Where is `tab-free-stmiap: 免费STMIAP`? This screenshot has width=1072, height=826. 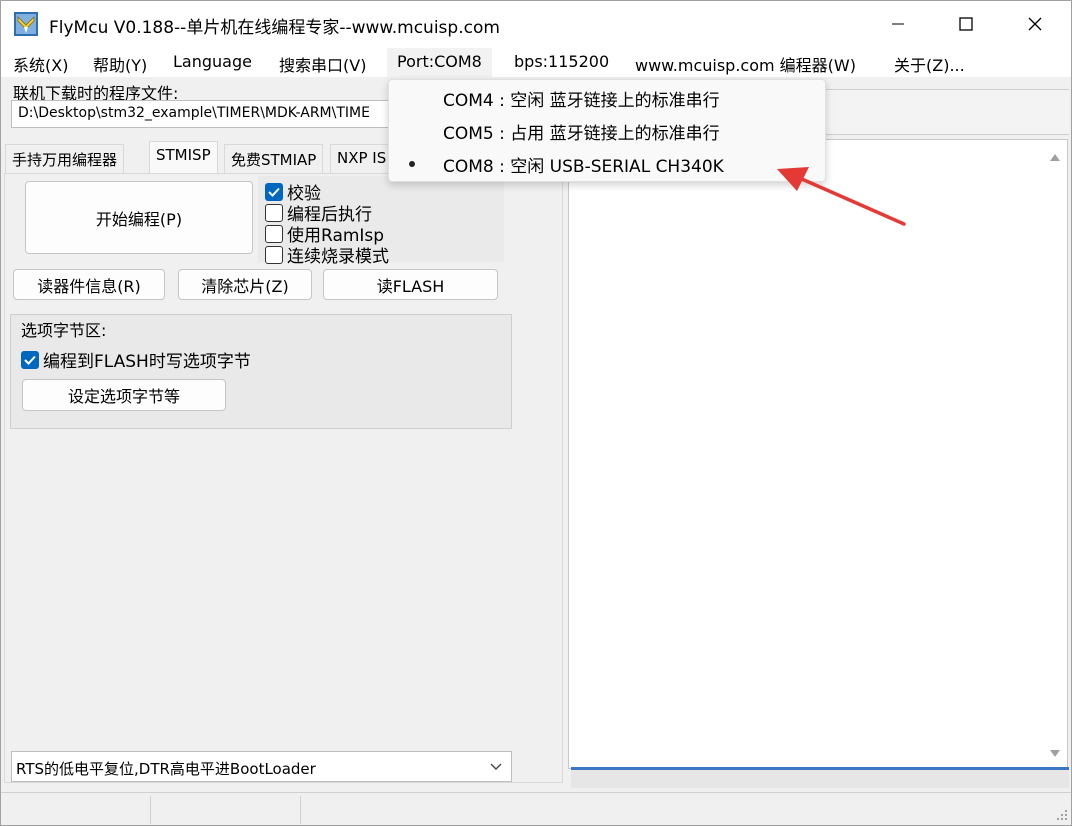
tab-free-stmiap: 免费STMIAP is located at coordinates (274, 158).